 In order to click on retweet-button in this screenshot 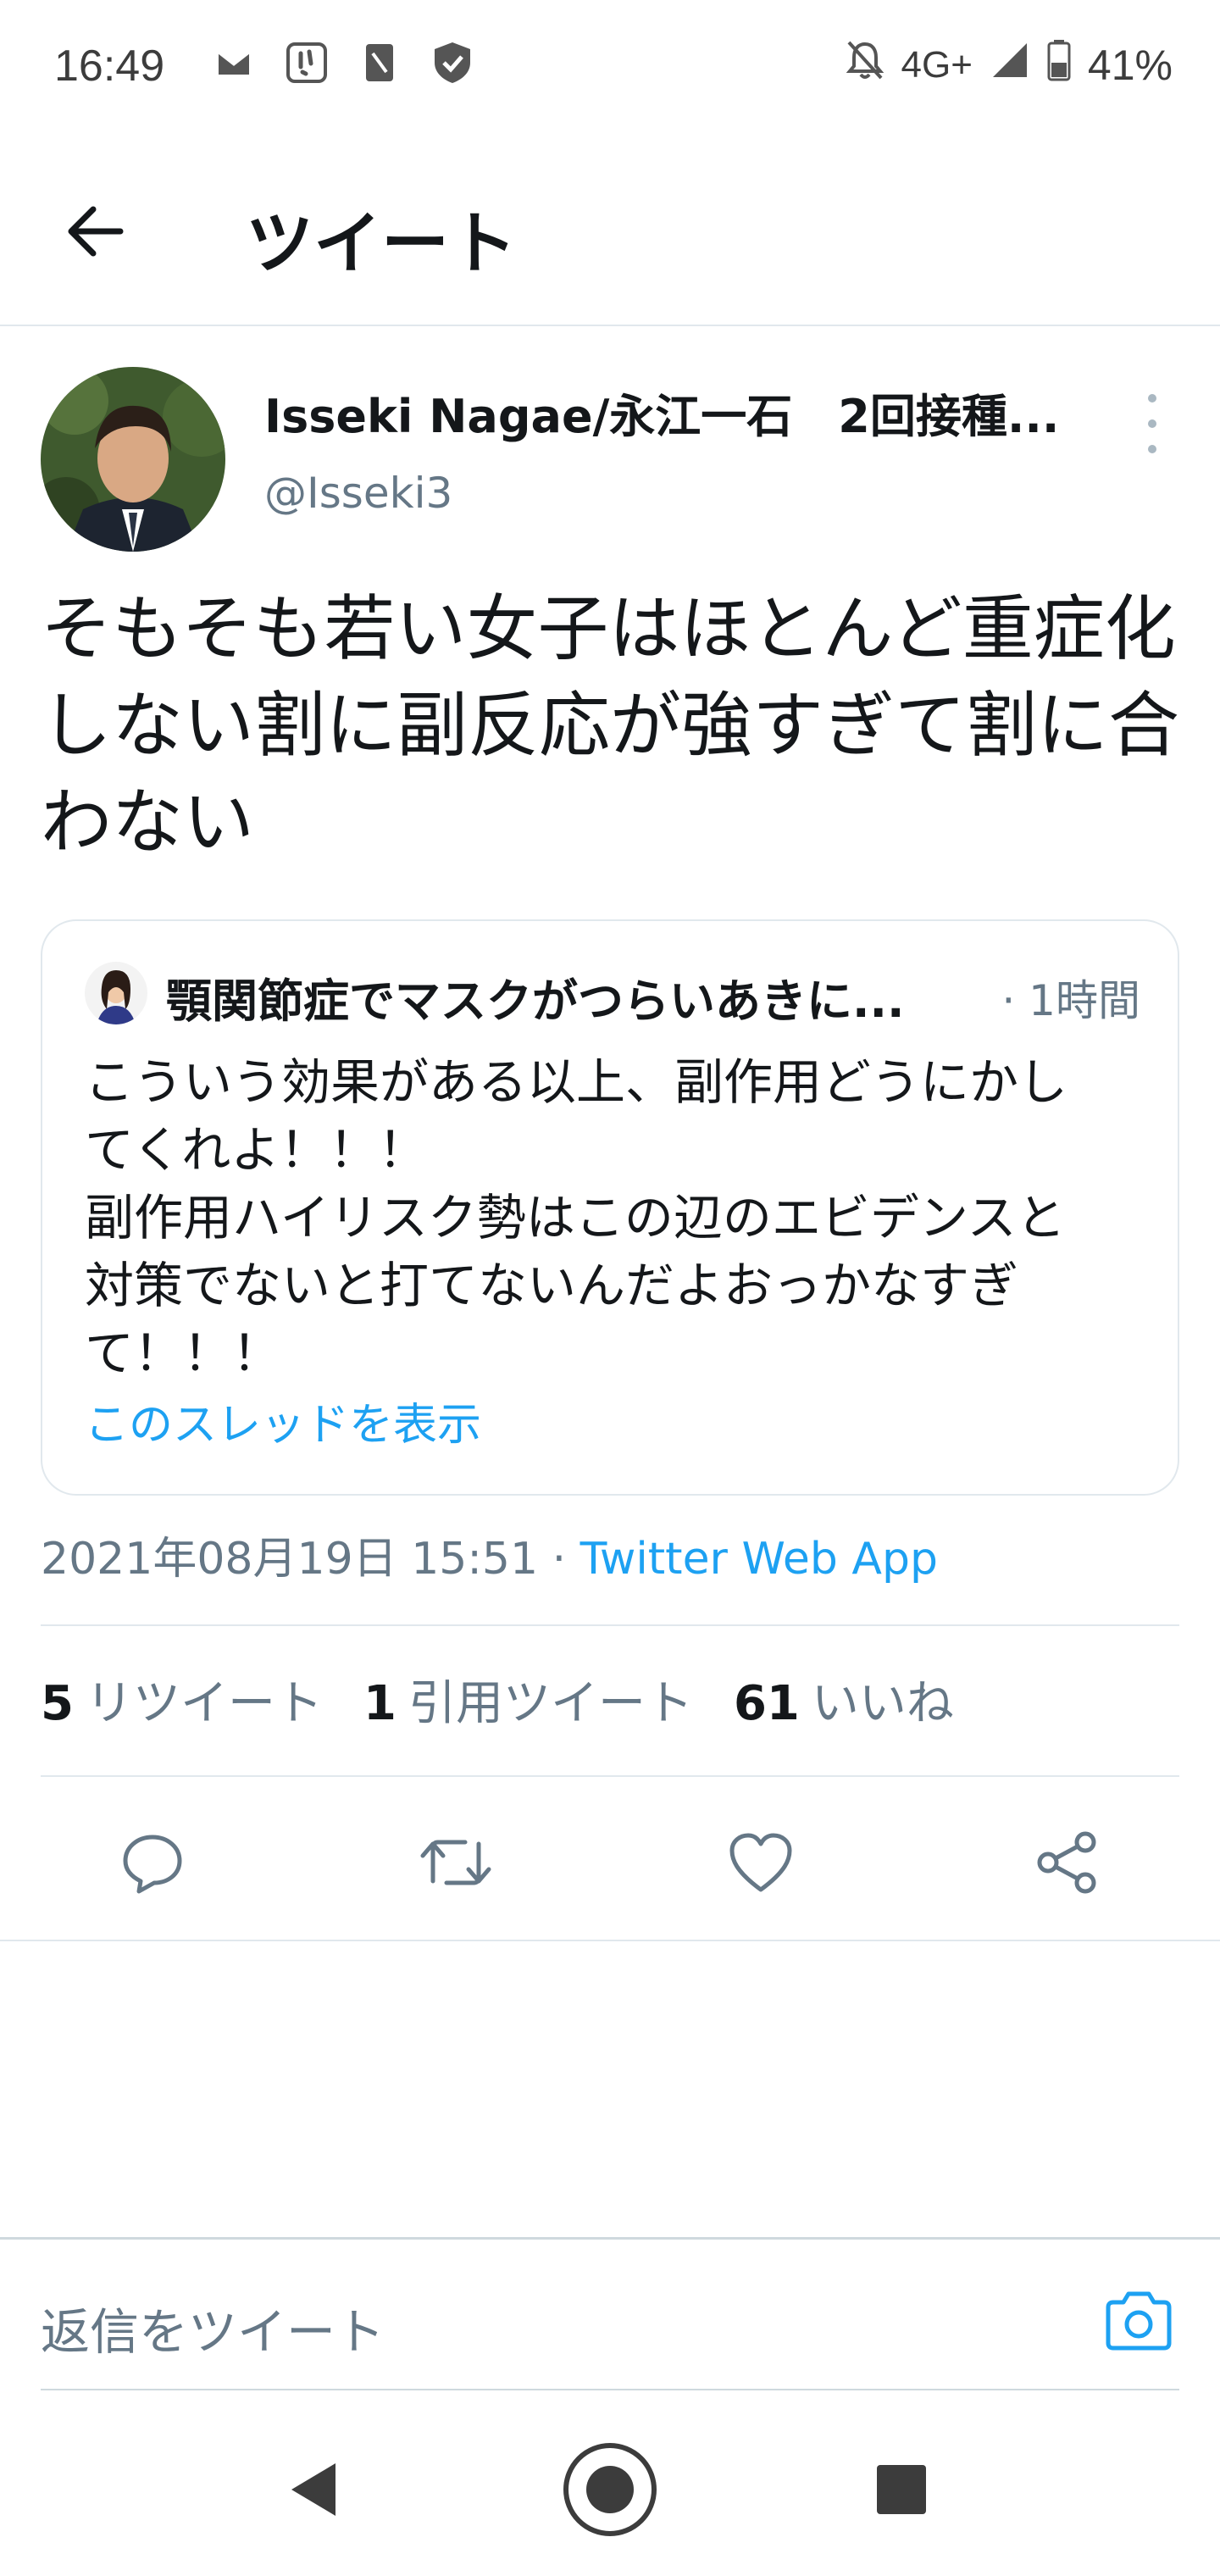, I will do `click(456, 1864)`.